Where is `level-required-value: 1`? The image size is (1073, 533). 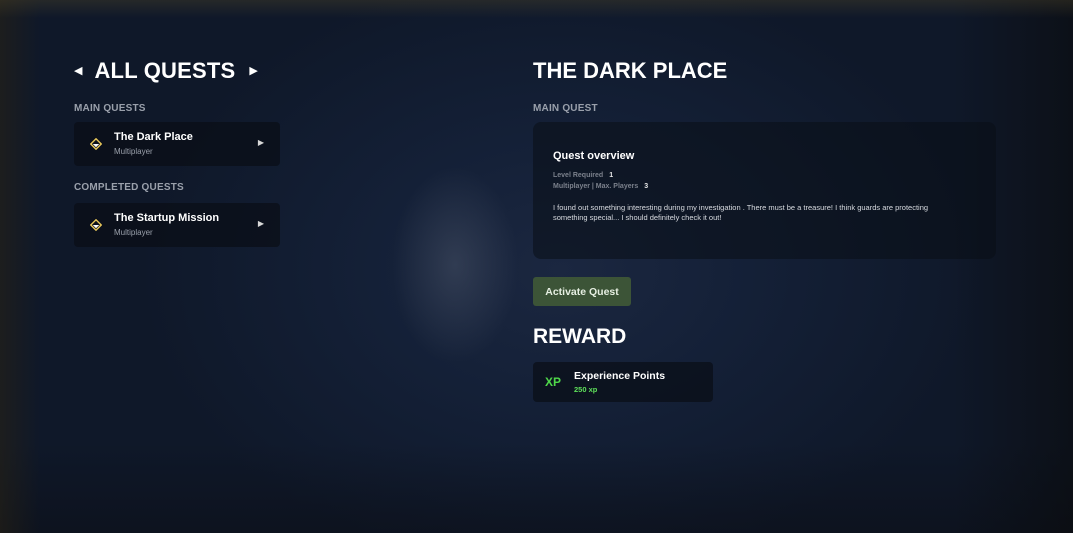 level-required-value: 1 is located at coordinates (611, 175).